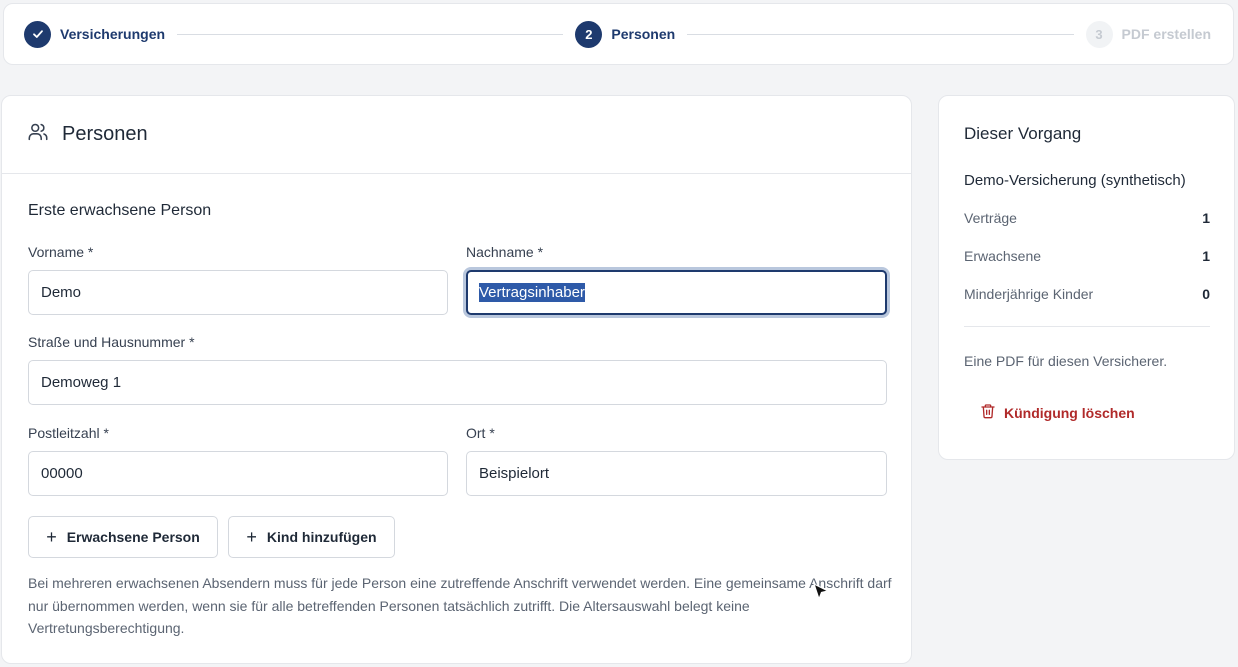 The image size is (1238, 667). What do you see at coordinates (1087, 256) in the screenshot?
I see `stat-row-erwachsene: Erwachsene 1` at bounding box center [1087, 256].